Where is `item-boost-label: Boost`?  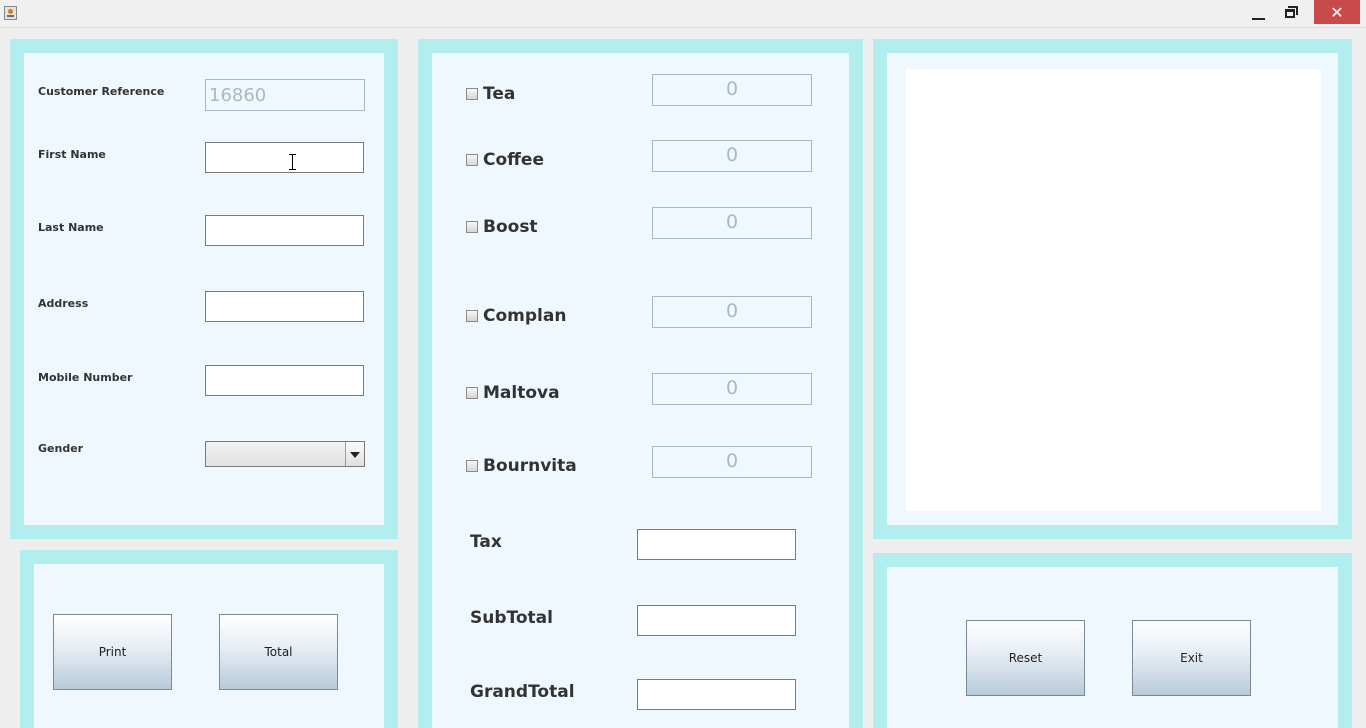 item-boost-label: Boost is located at coordinates (510, 227).